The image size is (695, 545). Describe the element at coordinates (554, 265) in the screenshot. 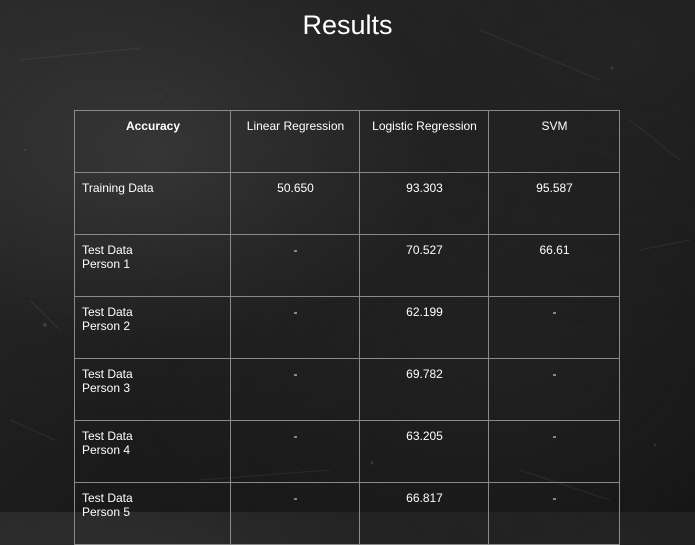

I see `svm-value: 66.61` at that location.